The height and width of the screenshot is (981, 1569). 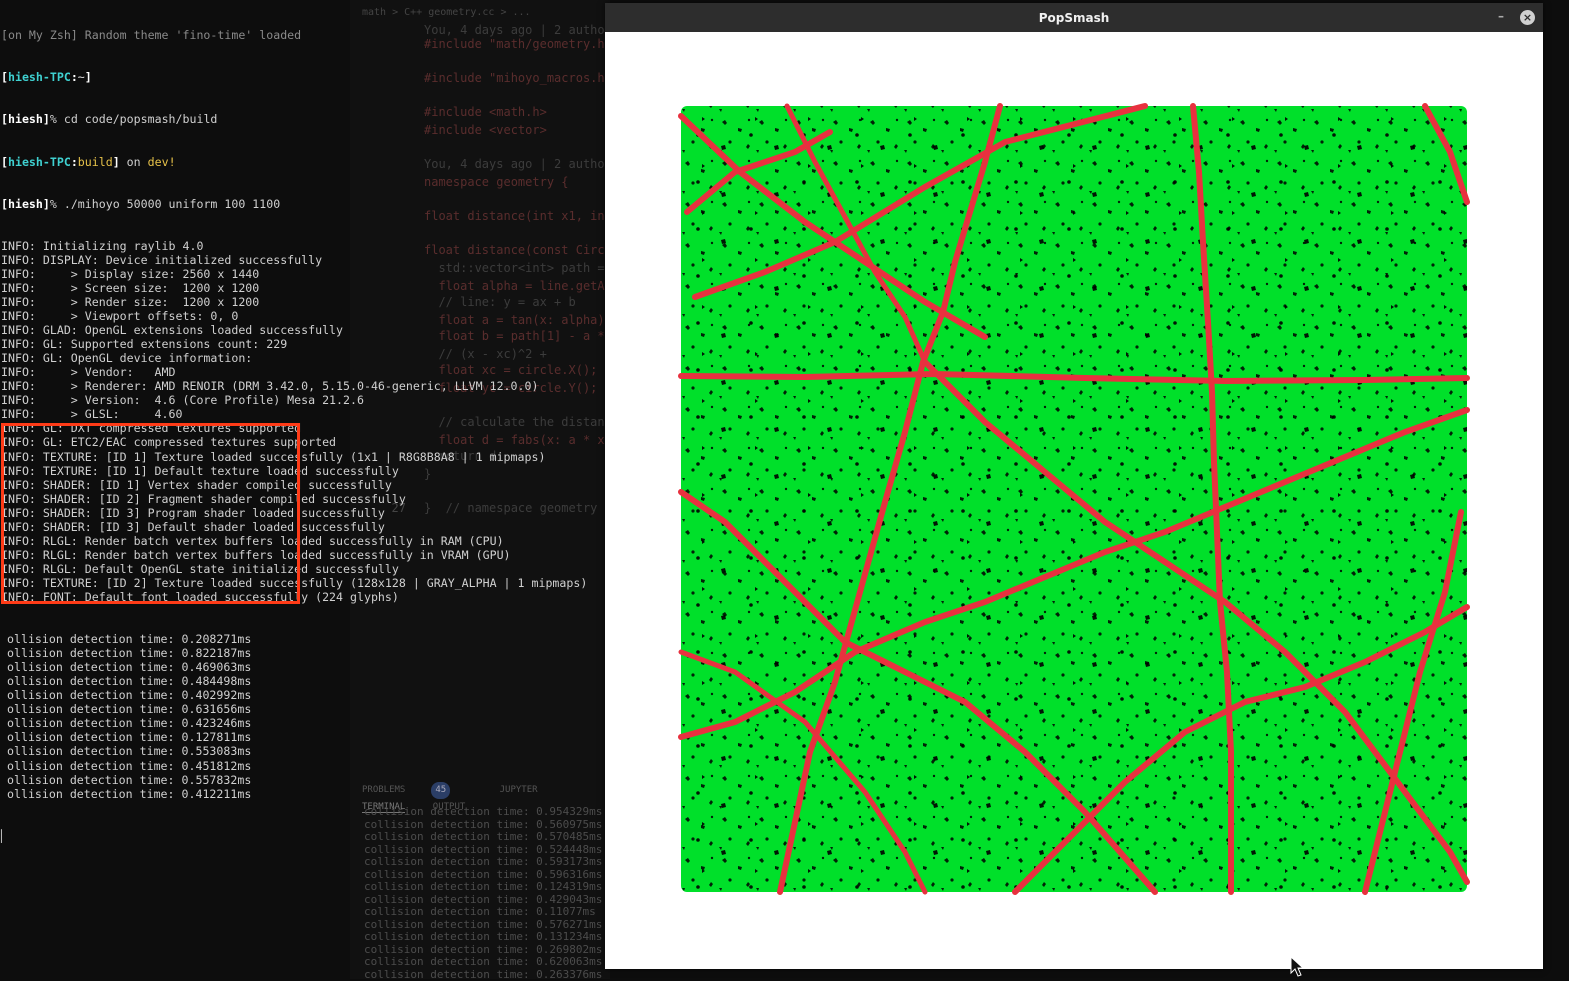 What do you see at coordinates (302, 681) in the screenshot?
I see `terminal-collision-line: ollision detection time: 0.484498ms` at bounding box center [302, 681].